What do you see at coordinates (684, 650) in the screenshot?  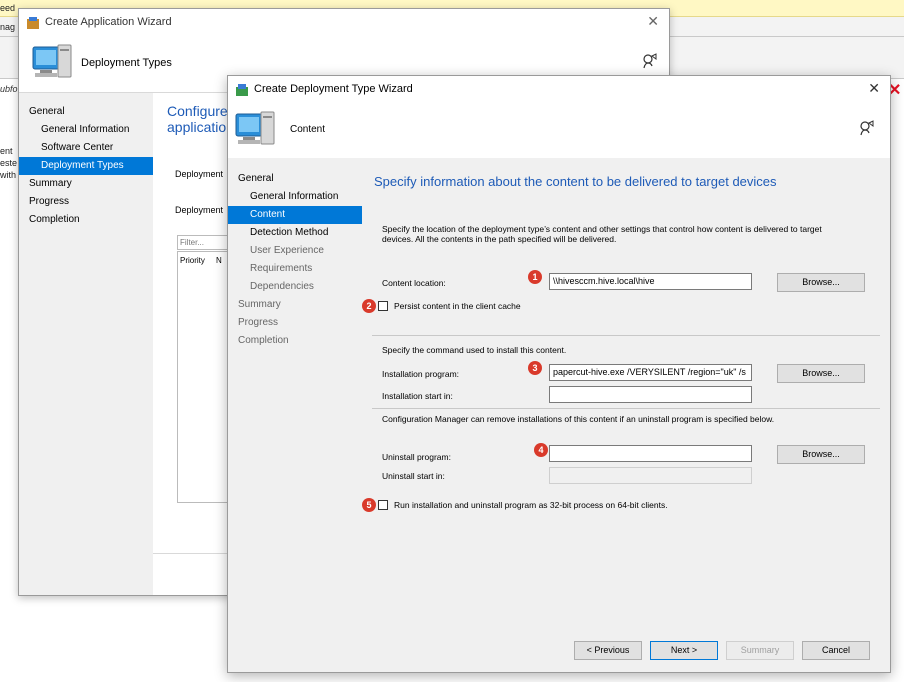 I see `next-button: Next >` at bounding box center [684, 650].